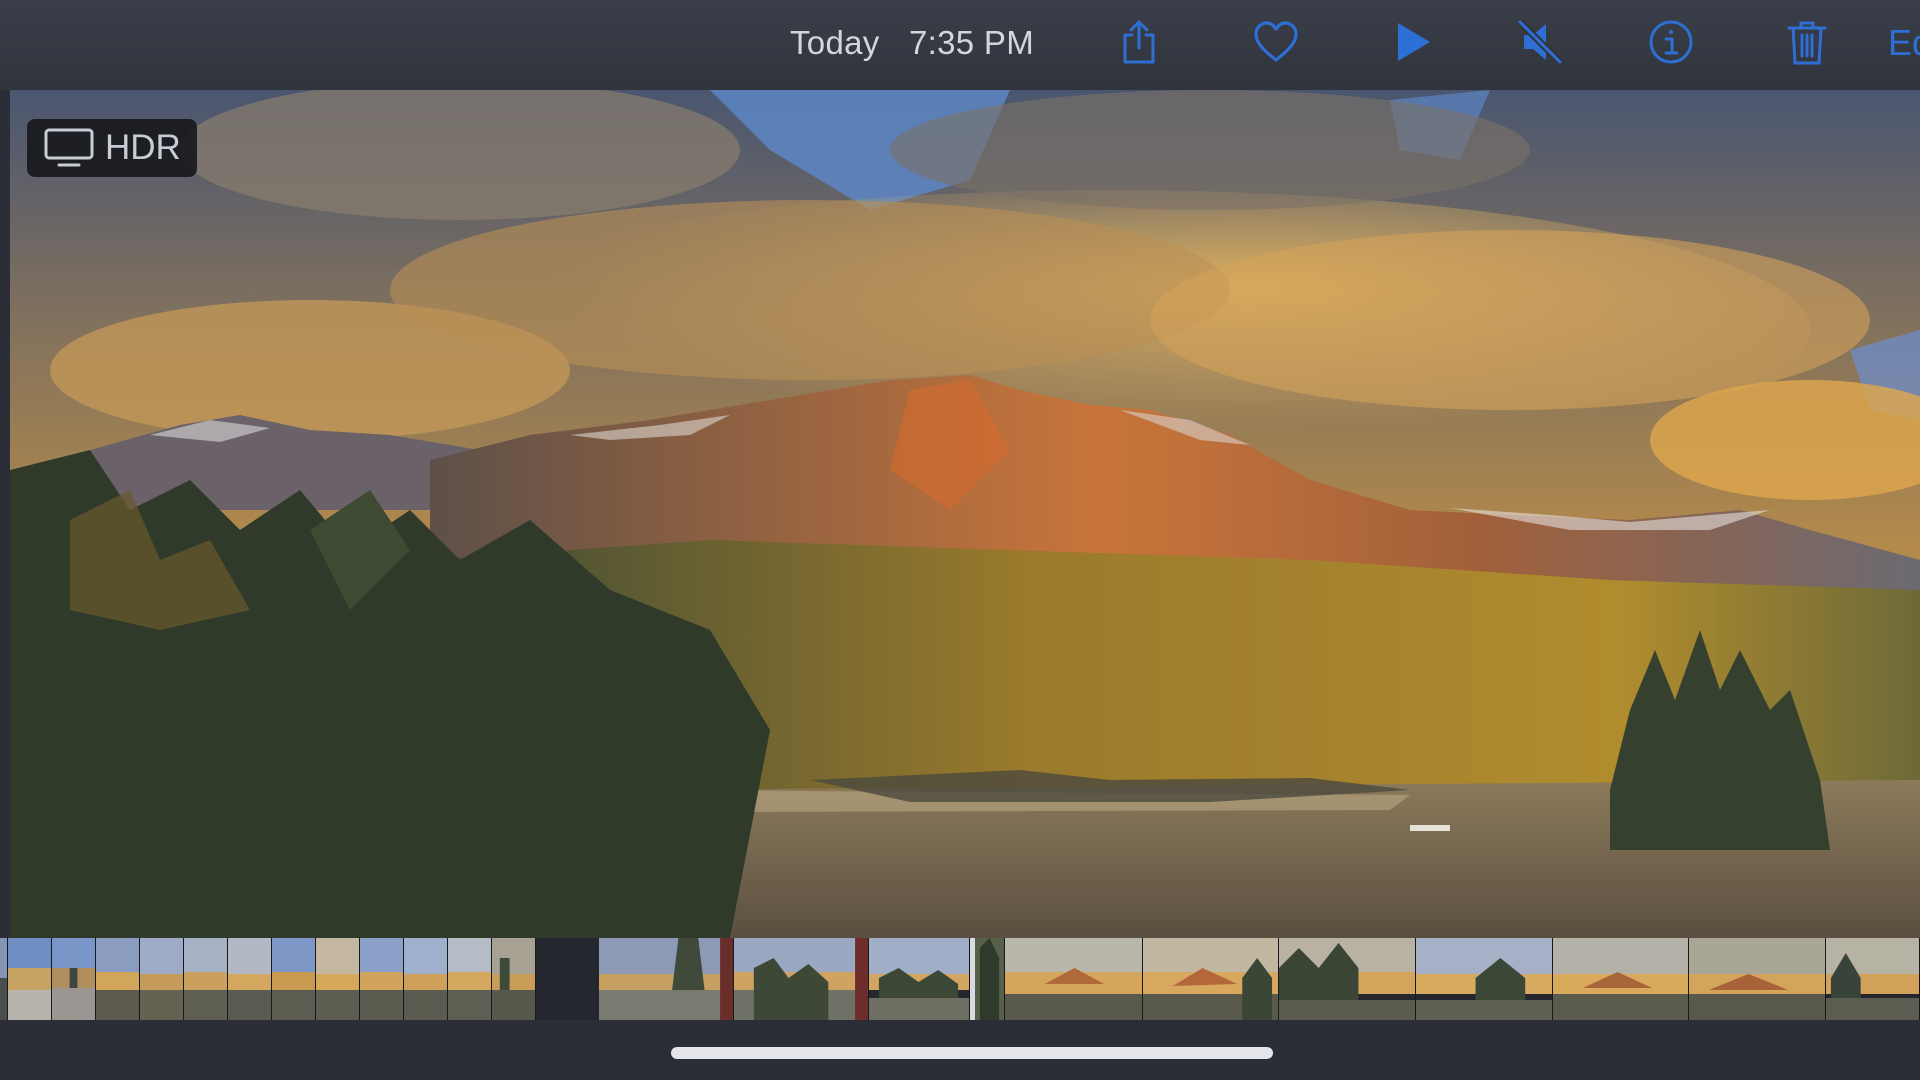  What do you see at coordinates (972, 42) in the screenshot?
I see `time-label: 7:35 PM` at bounding box center [972, 42].